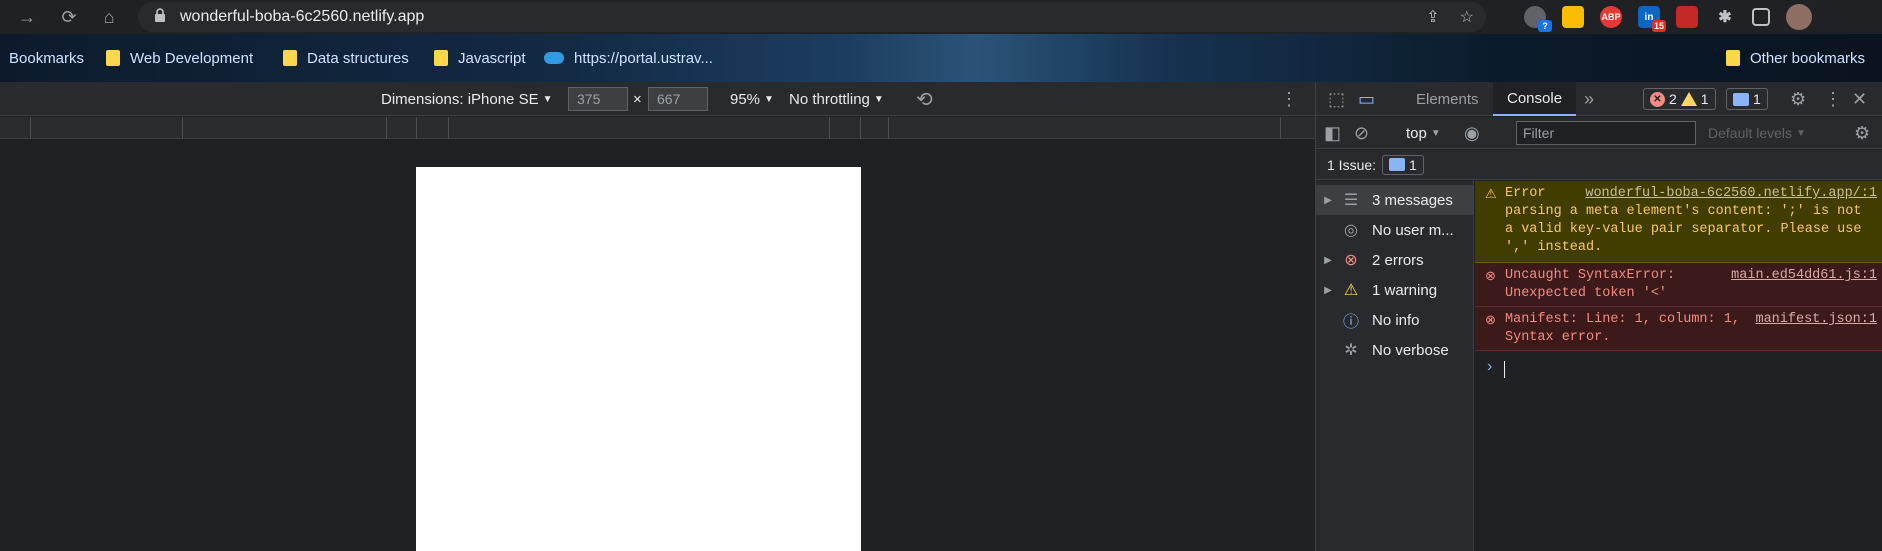 This screenshot has width=1882, height=551. What do you see at coordinates (1504, 369) in the screenshot?
I see `console-input` at bounding box center [1504, 369].